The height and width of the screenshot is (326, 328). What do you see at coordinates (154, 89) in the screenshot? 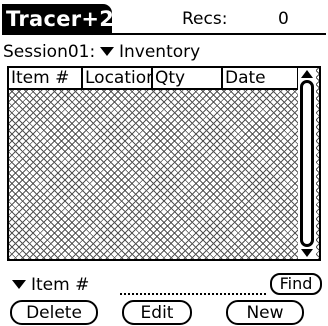
I see `header-divider` at bounding box center [154, 89].